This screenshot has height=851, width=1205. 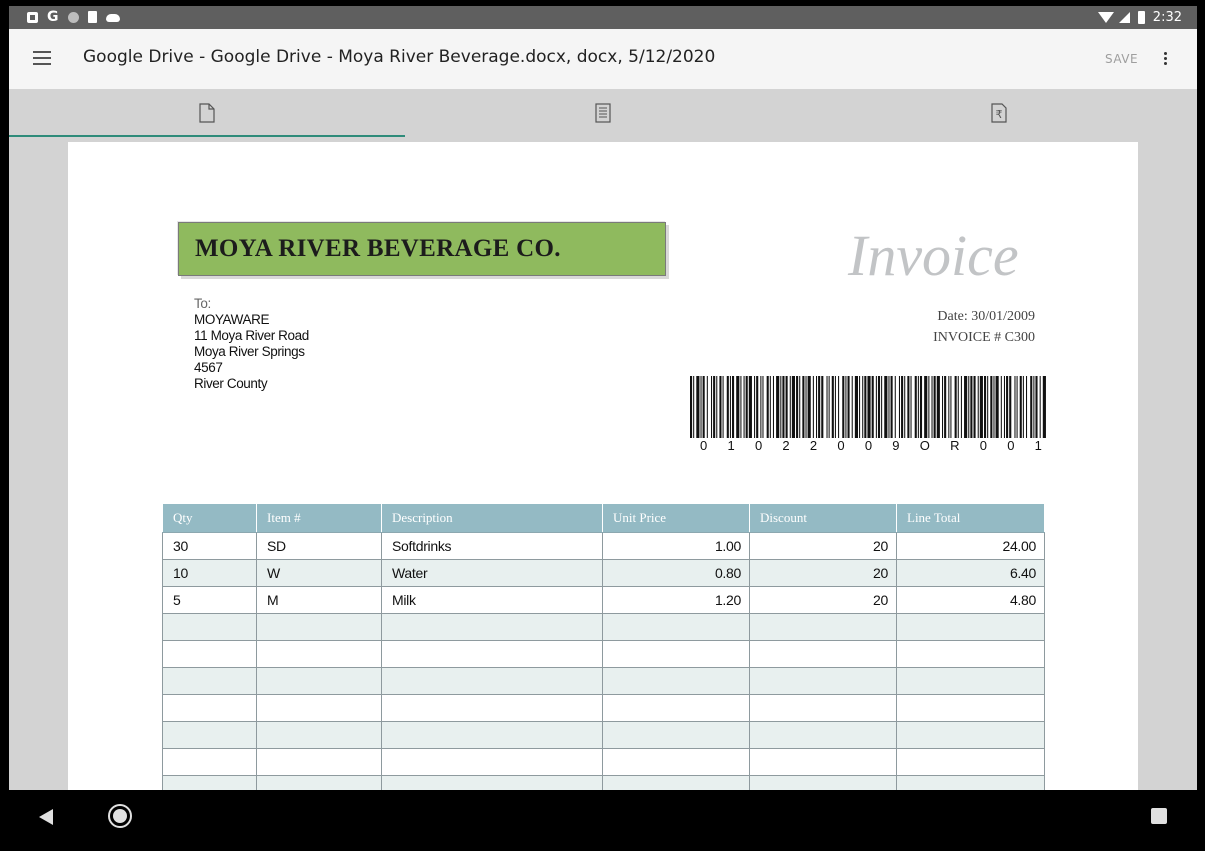 I want to click on save-button: SAVE, so click(x=1121, y=59).